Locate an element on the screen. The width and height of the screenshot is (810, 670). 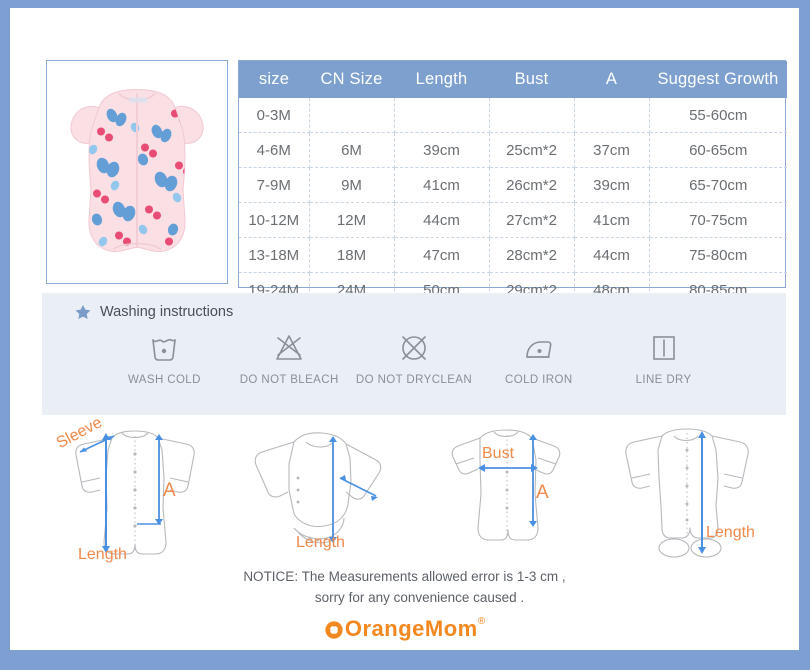
col-header-cn-size: CN Size is located at coordinates (351, 79).